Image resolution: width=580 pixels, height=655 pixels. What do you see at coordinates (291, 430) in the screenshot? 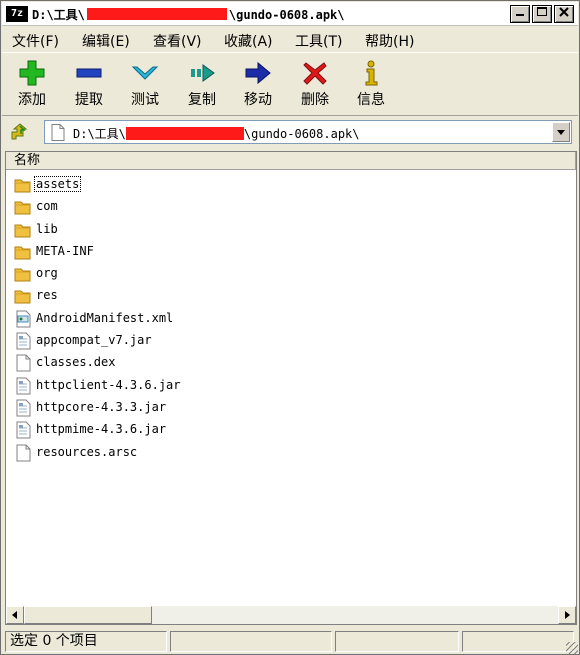
I see `list-item: httpmime-4.3.6.jar` at bounding box center [291, 430].